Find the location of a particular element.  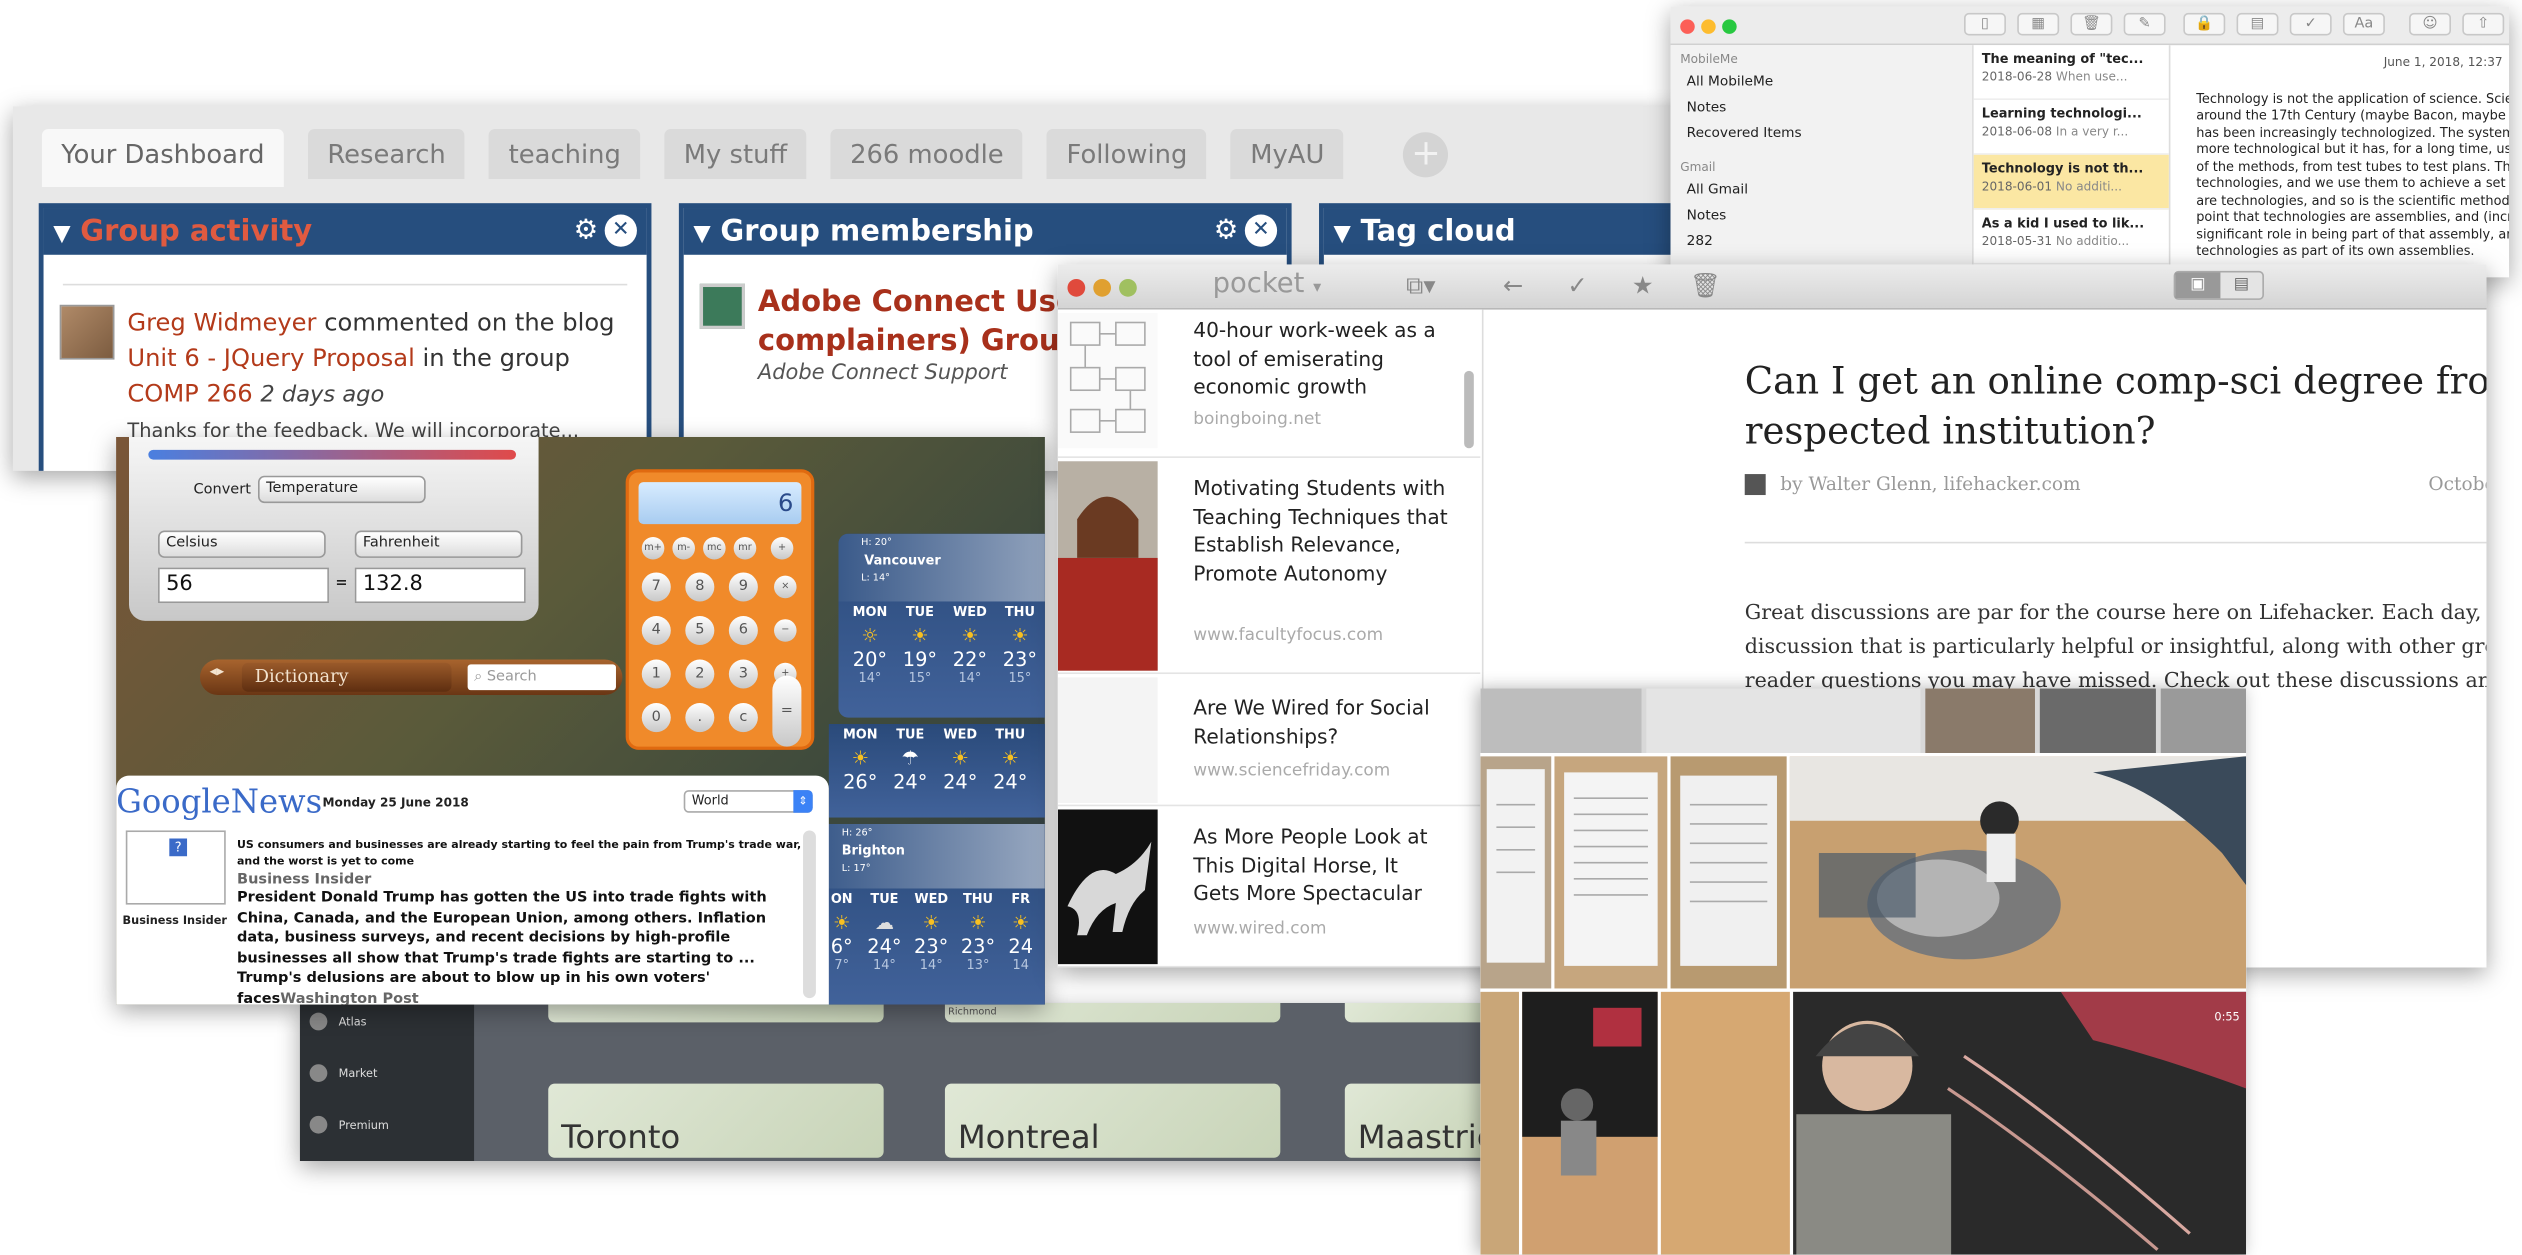

key-8: 8 is located at coordinates (700, 587).